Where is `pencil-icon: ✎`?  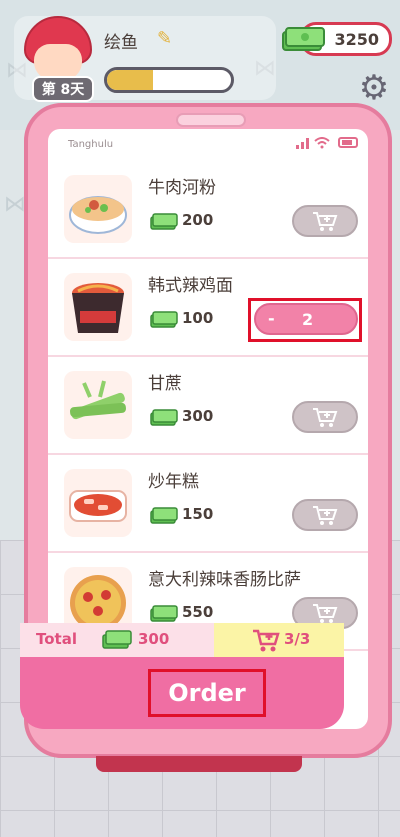
pencil-icon: ✎ is located at coordinates (168, 39).